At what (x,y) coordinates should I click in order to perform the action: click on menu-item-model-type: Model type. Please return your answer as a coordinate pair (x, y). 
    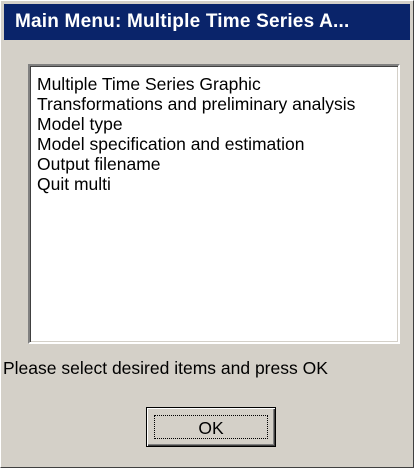
    Looking at the image, I should click on (217, 124).